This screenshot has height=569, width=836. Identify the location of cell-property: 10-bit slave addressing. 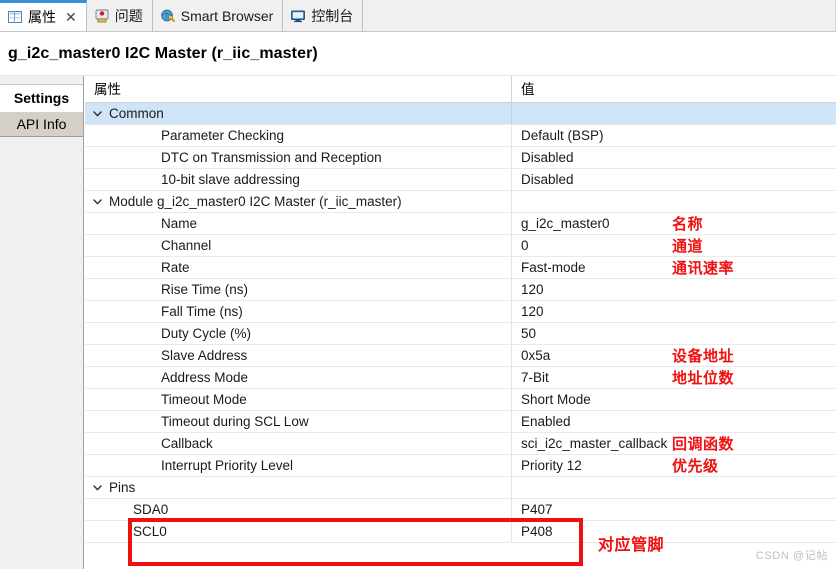
(298, 179).